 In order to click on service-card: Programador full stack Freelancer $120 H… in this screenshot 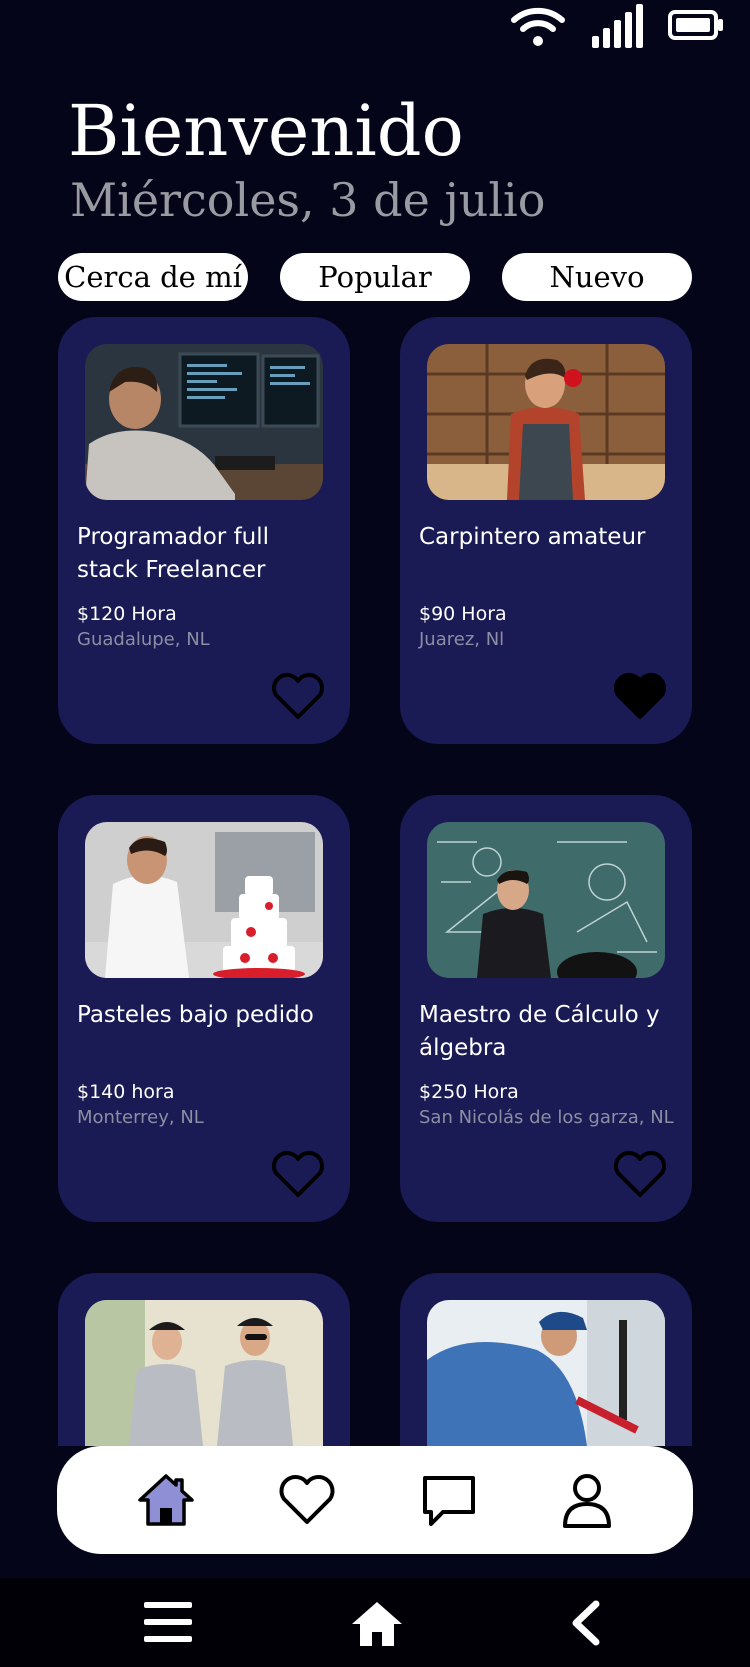, I will do `click(204, 530)`.